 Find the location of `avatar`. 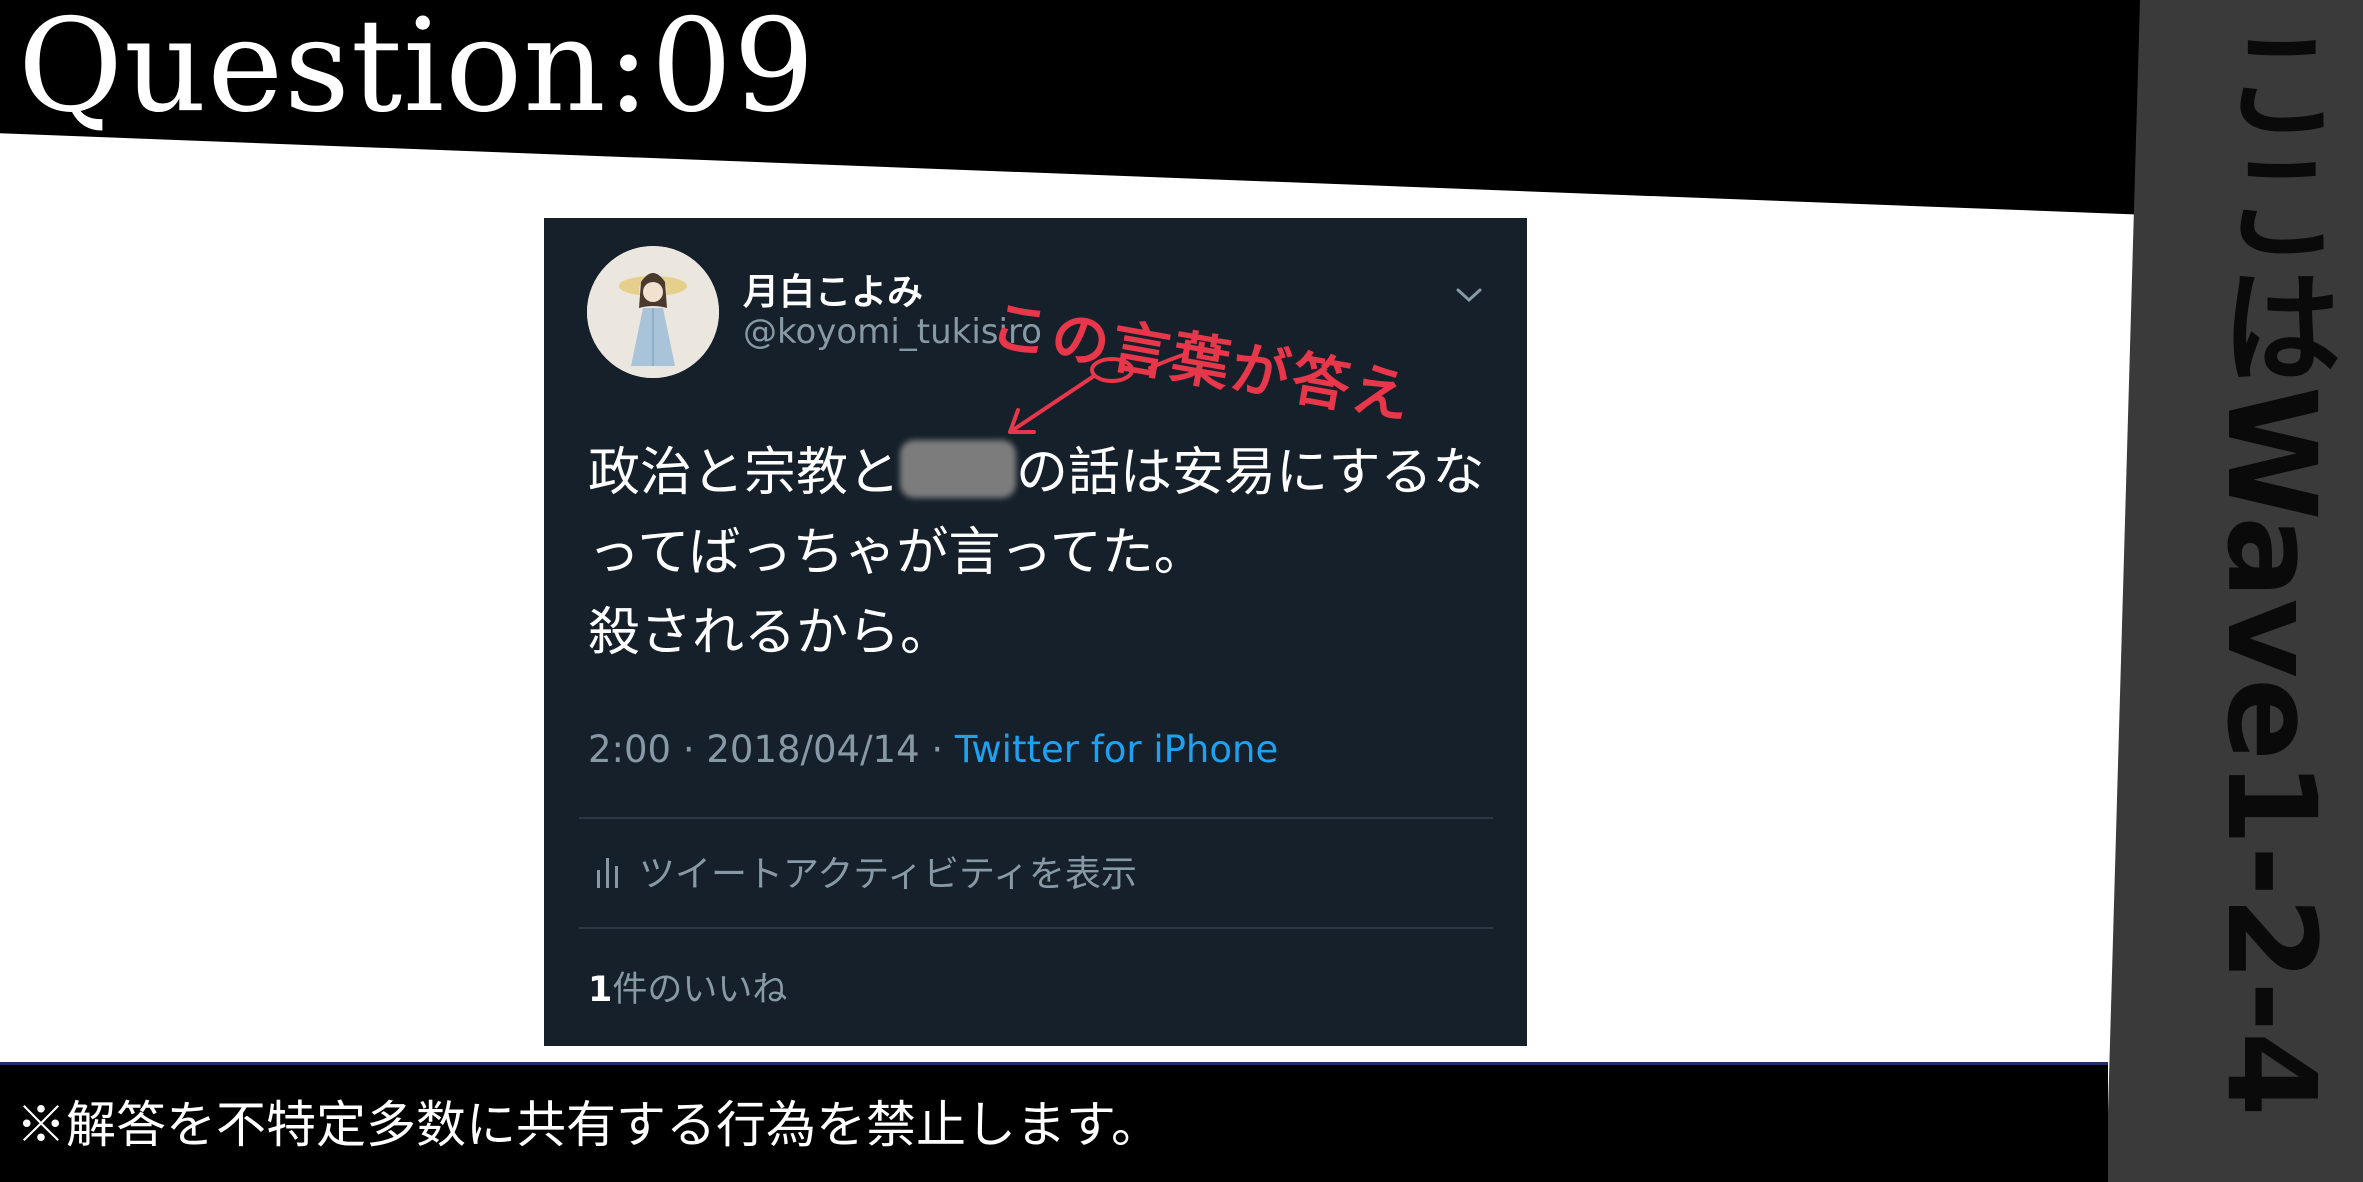

avatar is located at coordinates (653, 312).